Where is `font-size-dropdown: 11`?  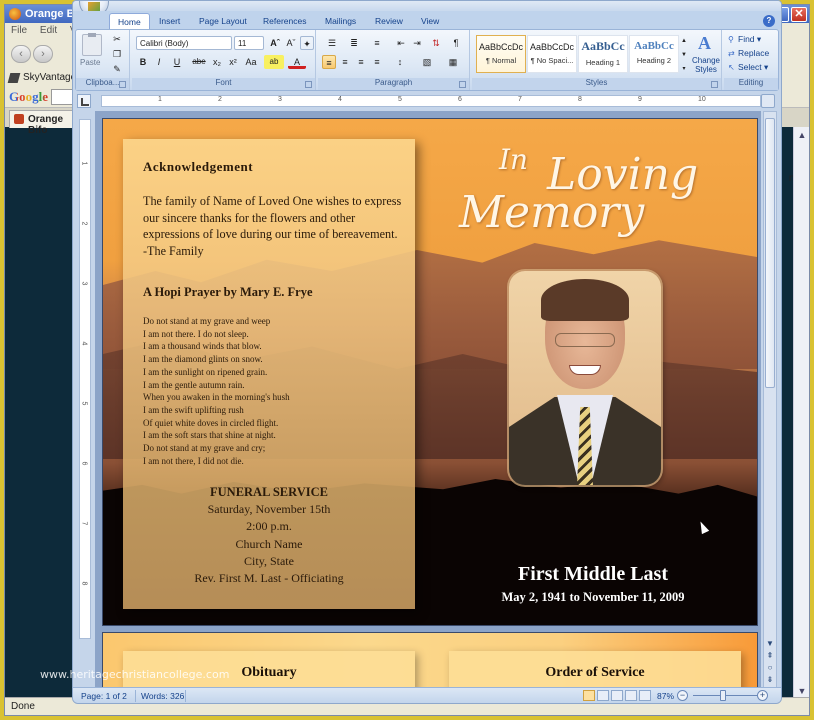 font-size-dropdown: 11 is located at coordinates (249, 43).